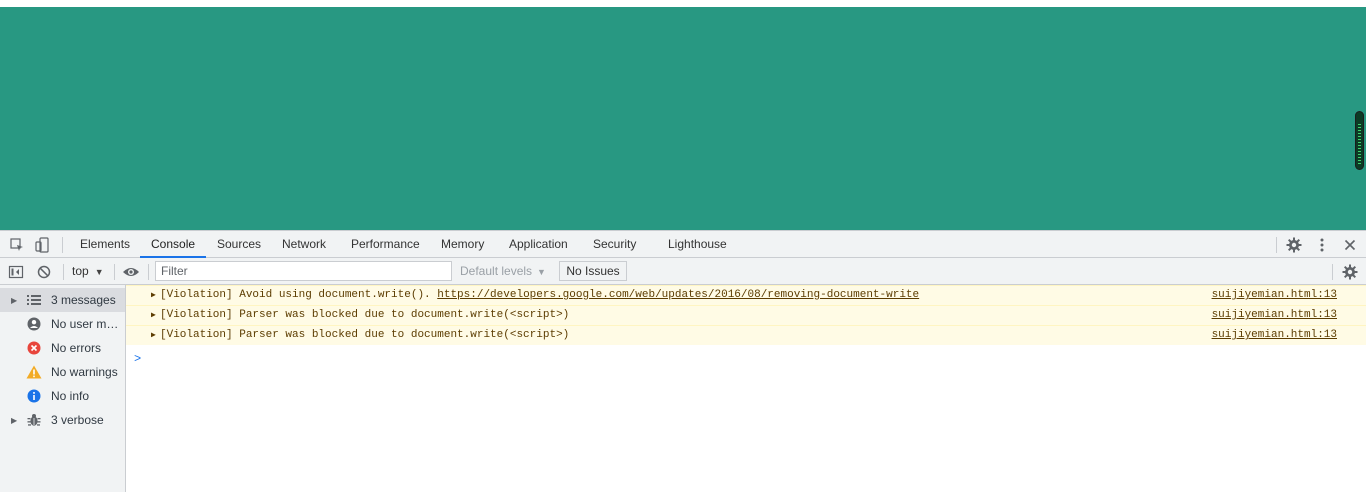 This screenshot has width=1366, height=492. What do you see at coordinates (34, 348) in the screenshot?
I see `error-icon` at bounding box center [34, 348].